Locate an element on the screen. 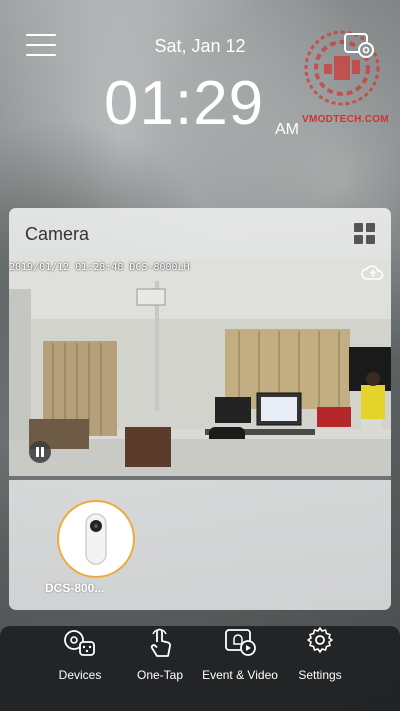 The image size is (400, 711). camera-settings-icon is located at coordinates (360, 46).